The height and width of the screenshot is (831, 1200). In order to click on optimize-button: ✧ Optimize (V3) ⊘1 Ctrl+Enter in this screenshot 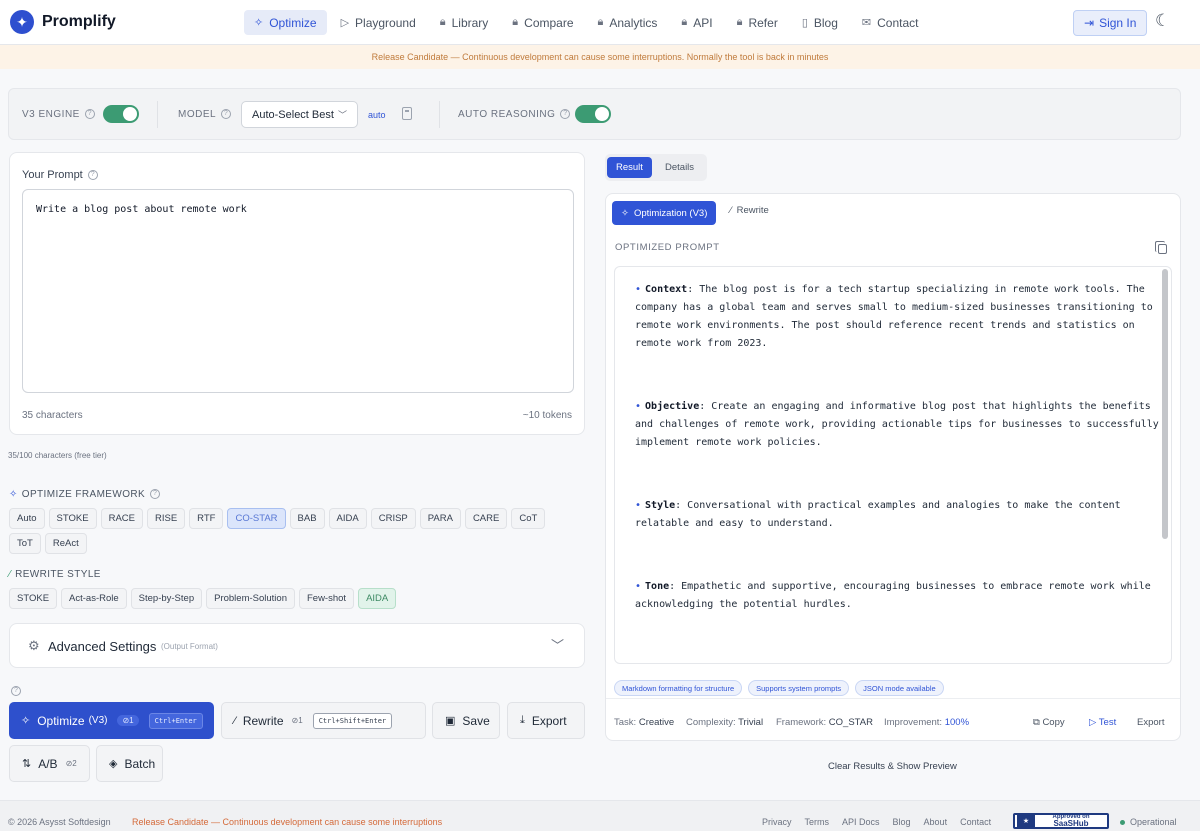, I will do `click(111, 720)`.